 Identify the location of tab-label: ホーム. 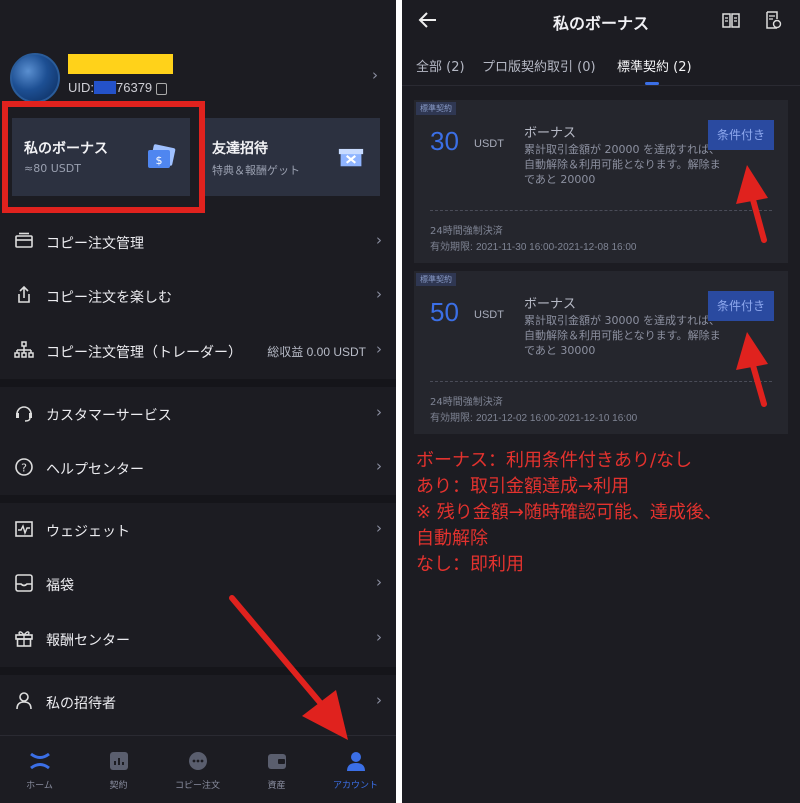
(39, 786).